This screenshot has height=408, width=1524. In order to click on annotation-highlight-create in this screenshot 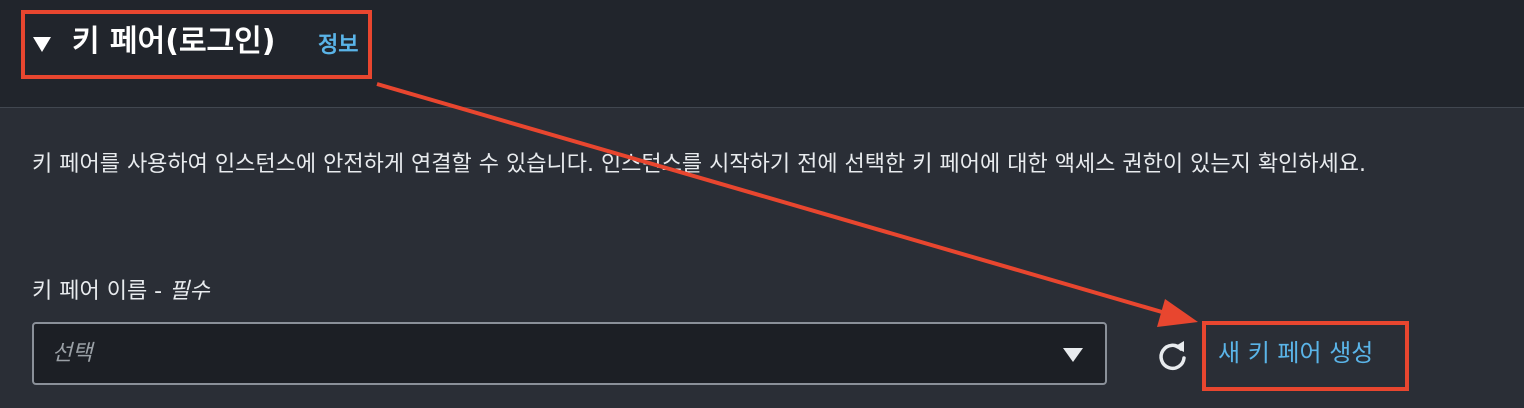, I will do `click(1305, 356)`.